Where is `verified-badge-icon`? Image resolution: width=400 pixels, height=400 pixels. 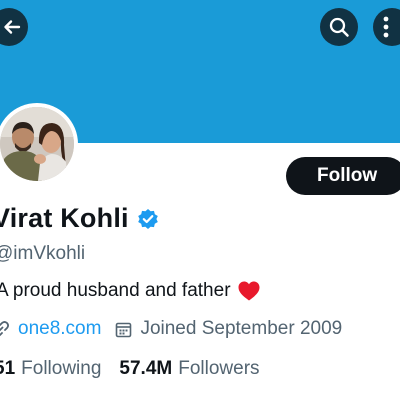 verified-badge-icon is located at coordinates (148, 219).